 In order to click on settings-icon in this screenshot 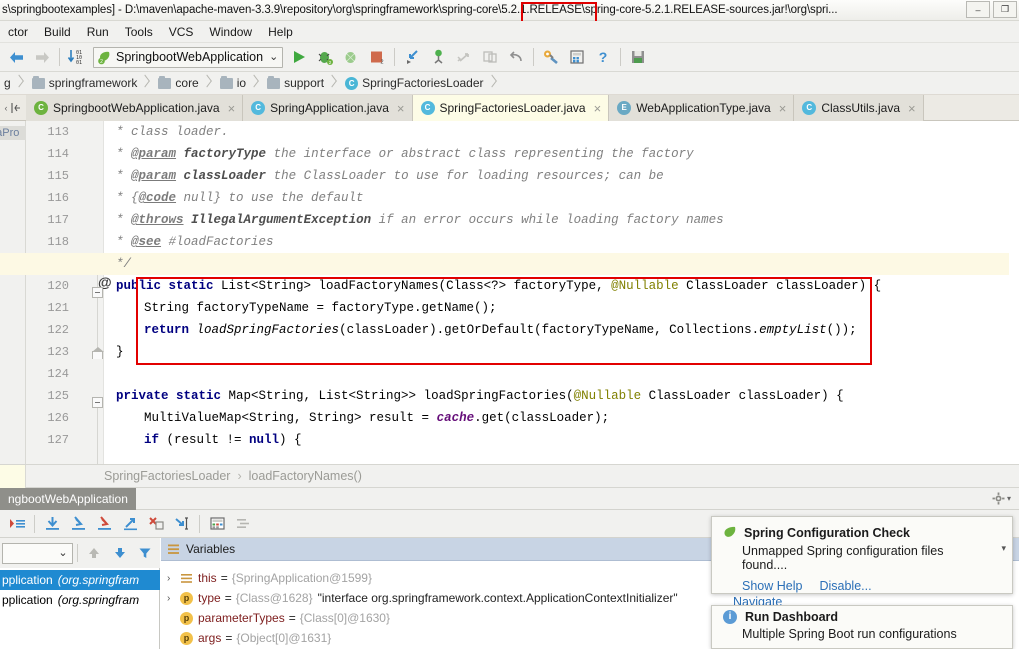, I will do `click(551, 57)`.